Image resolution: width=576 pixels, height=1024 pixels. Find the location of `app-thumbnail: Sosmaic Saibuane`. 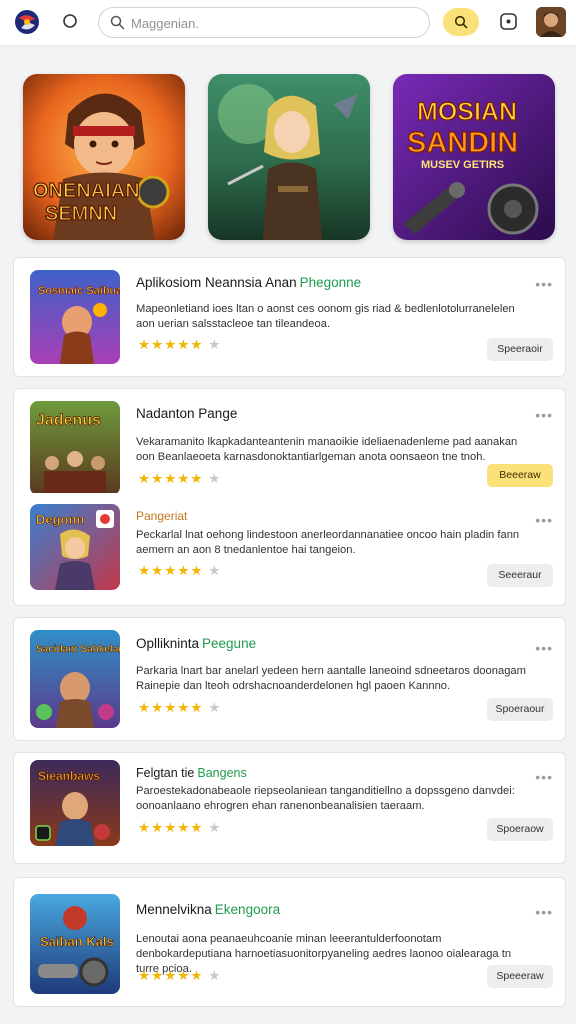

app-thumbnail: Sosmaic Saibuane is located at coordinates (75, 317).